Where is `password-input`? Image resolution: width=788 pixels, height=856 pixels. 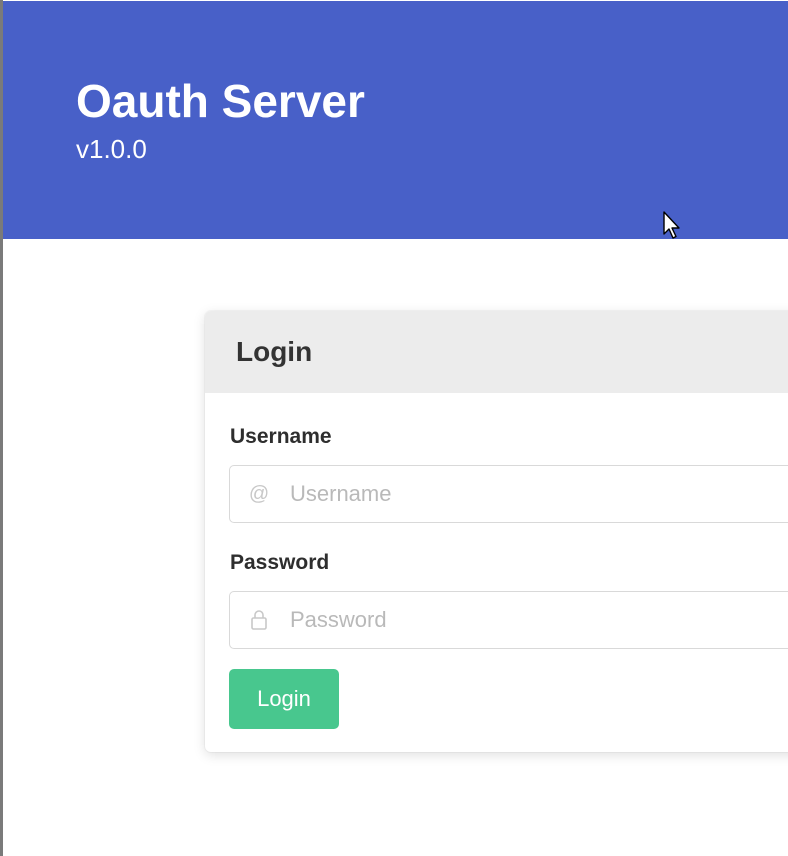 password-input is located at coordinates (539, 620).